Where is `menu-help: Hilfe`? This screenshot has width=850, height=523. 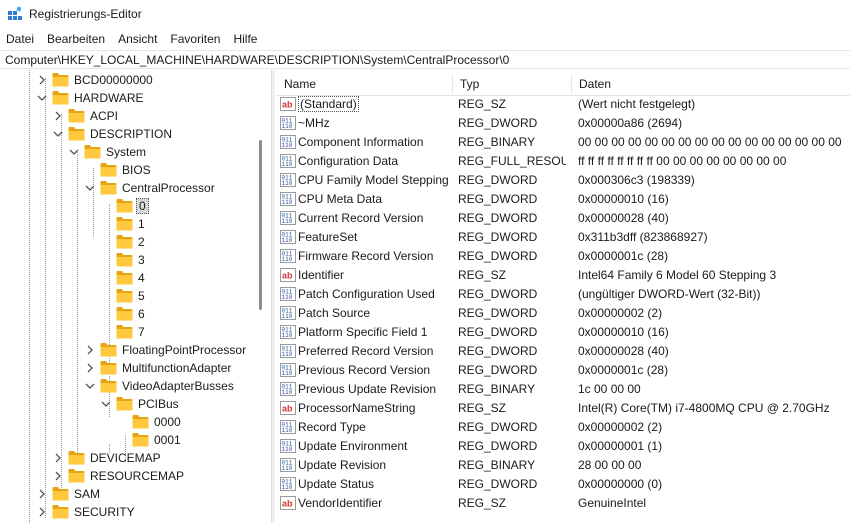
menu-help: Hilfe is located at coordinates (245, 39).